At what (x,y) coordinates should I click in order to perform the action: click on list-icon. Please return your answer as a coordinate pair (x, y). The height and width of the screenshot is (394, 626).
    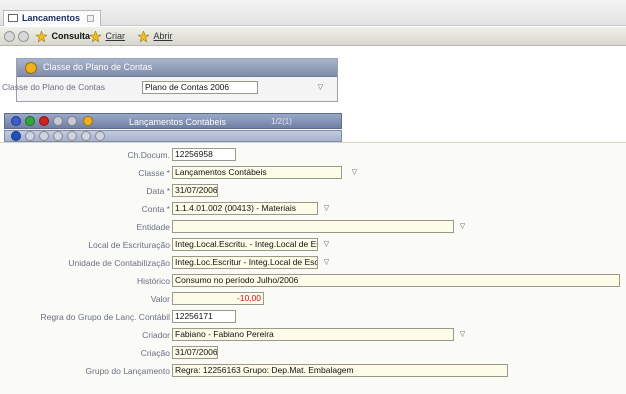
    Looking at the image, I should click on (72, 136).